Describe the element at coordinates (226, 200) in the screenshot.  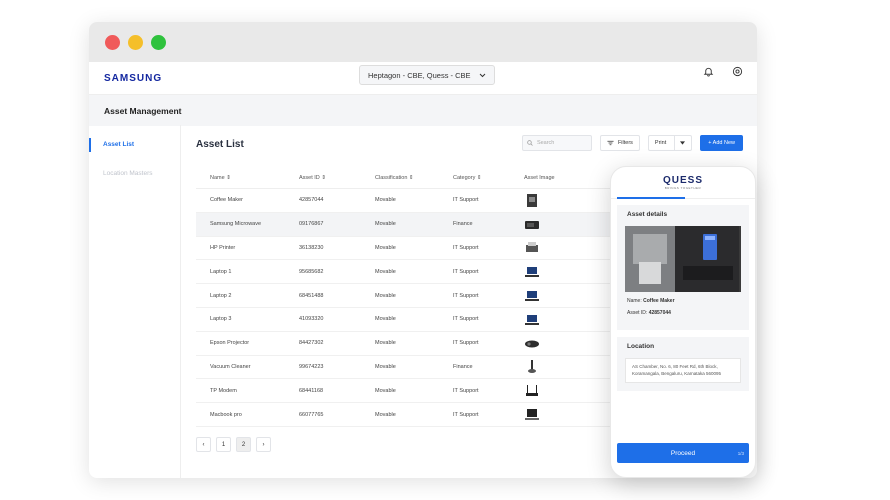
I see `cell-name: Coffee Maker` at that location.